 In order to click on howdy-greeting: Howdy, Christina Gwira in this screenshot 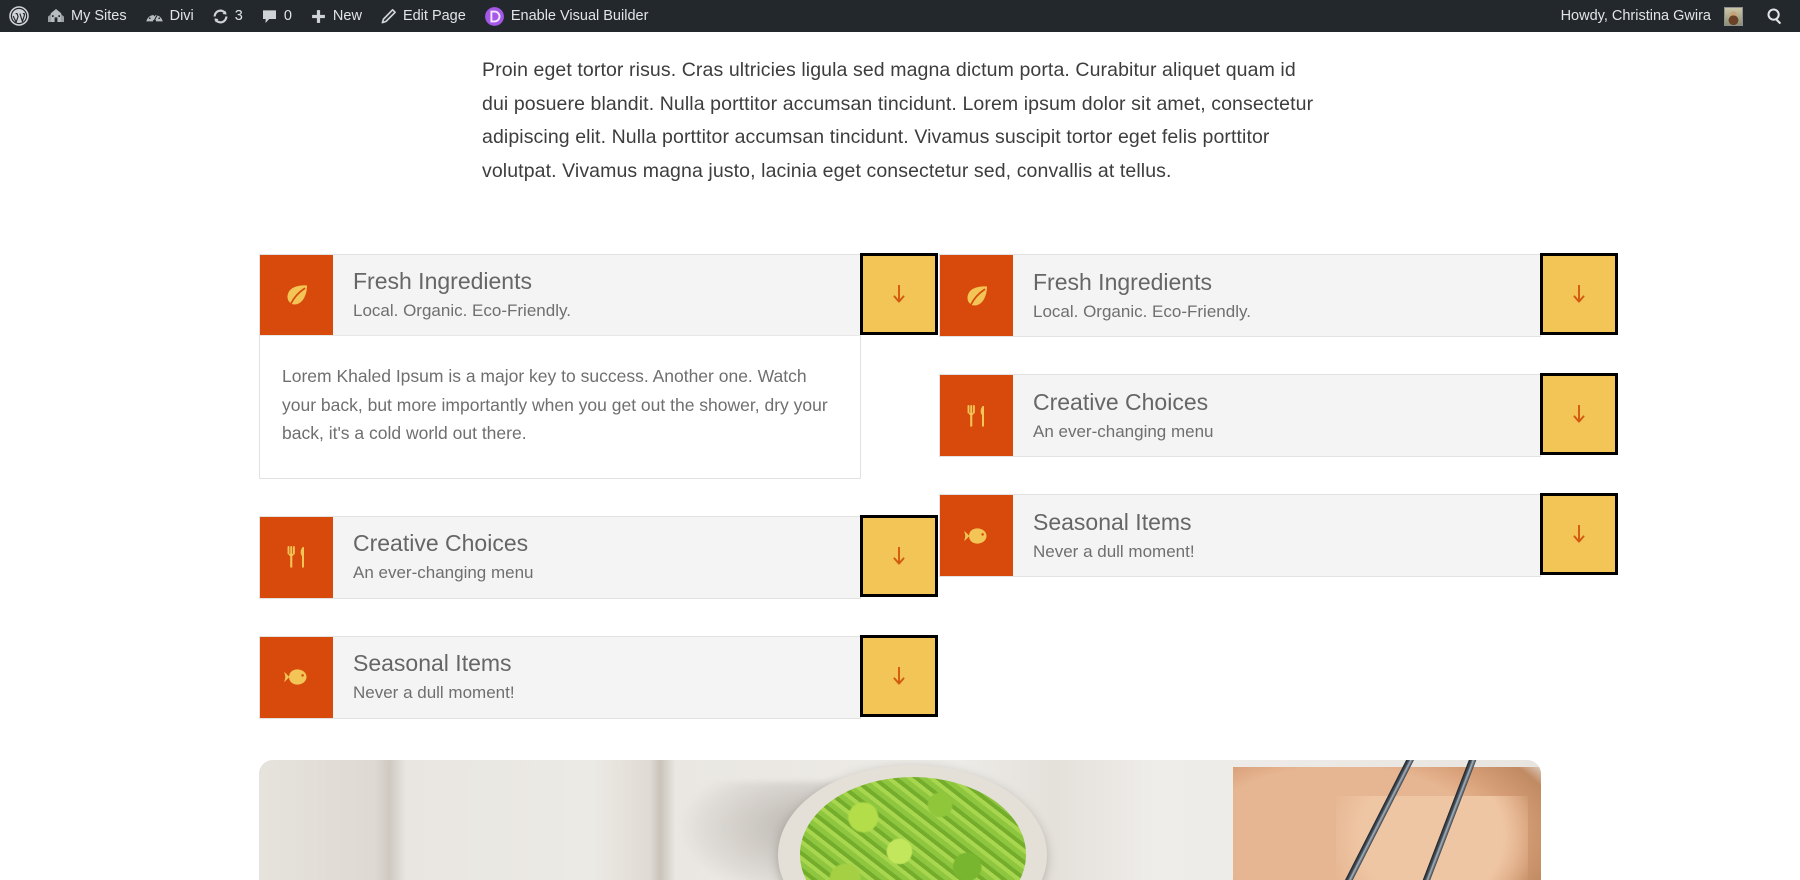, I will do `click(1635, 16)`.